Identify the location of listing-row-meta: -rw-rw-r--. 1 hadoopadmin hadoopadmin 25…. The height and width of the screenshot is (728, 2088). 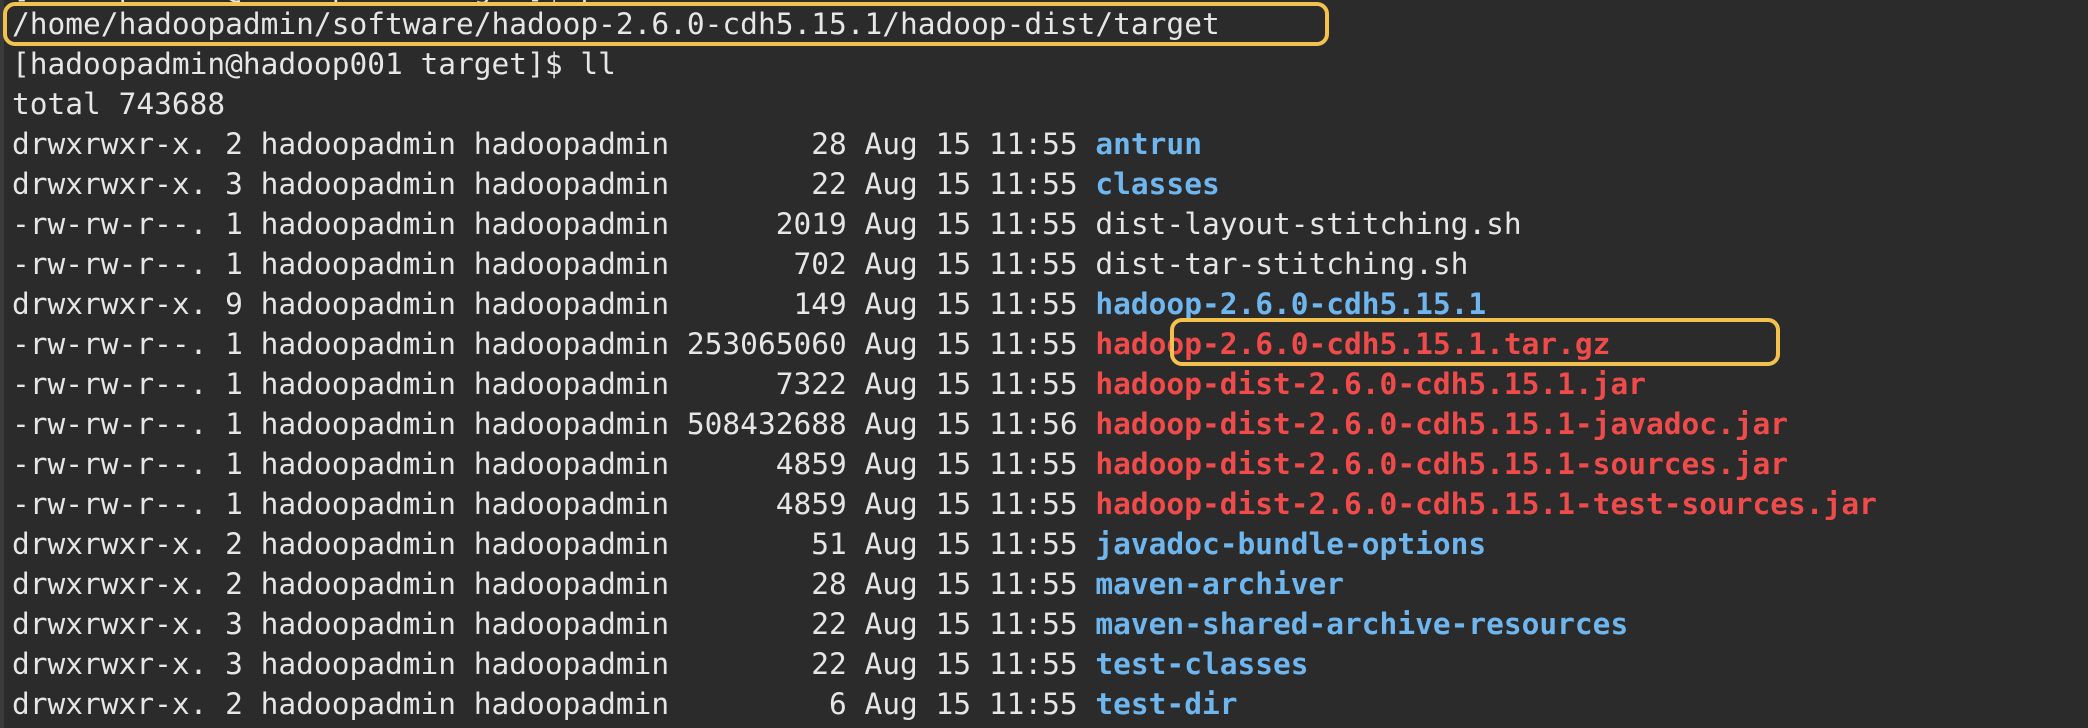
(554, 344).